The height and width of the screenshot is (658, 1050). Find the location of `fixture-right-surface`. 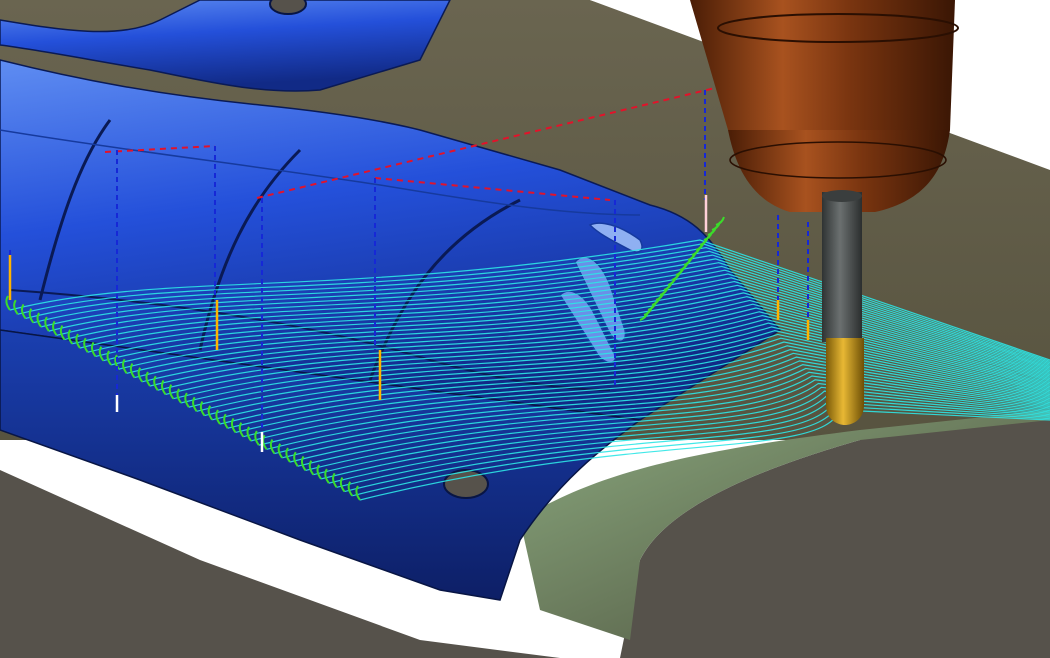

fixture-right-surface is located at coordinates (835, 539).